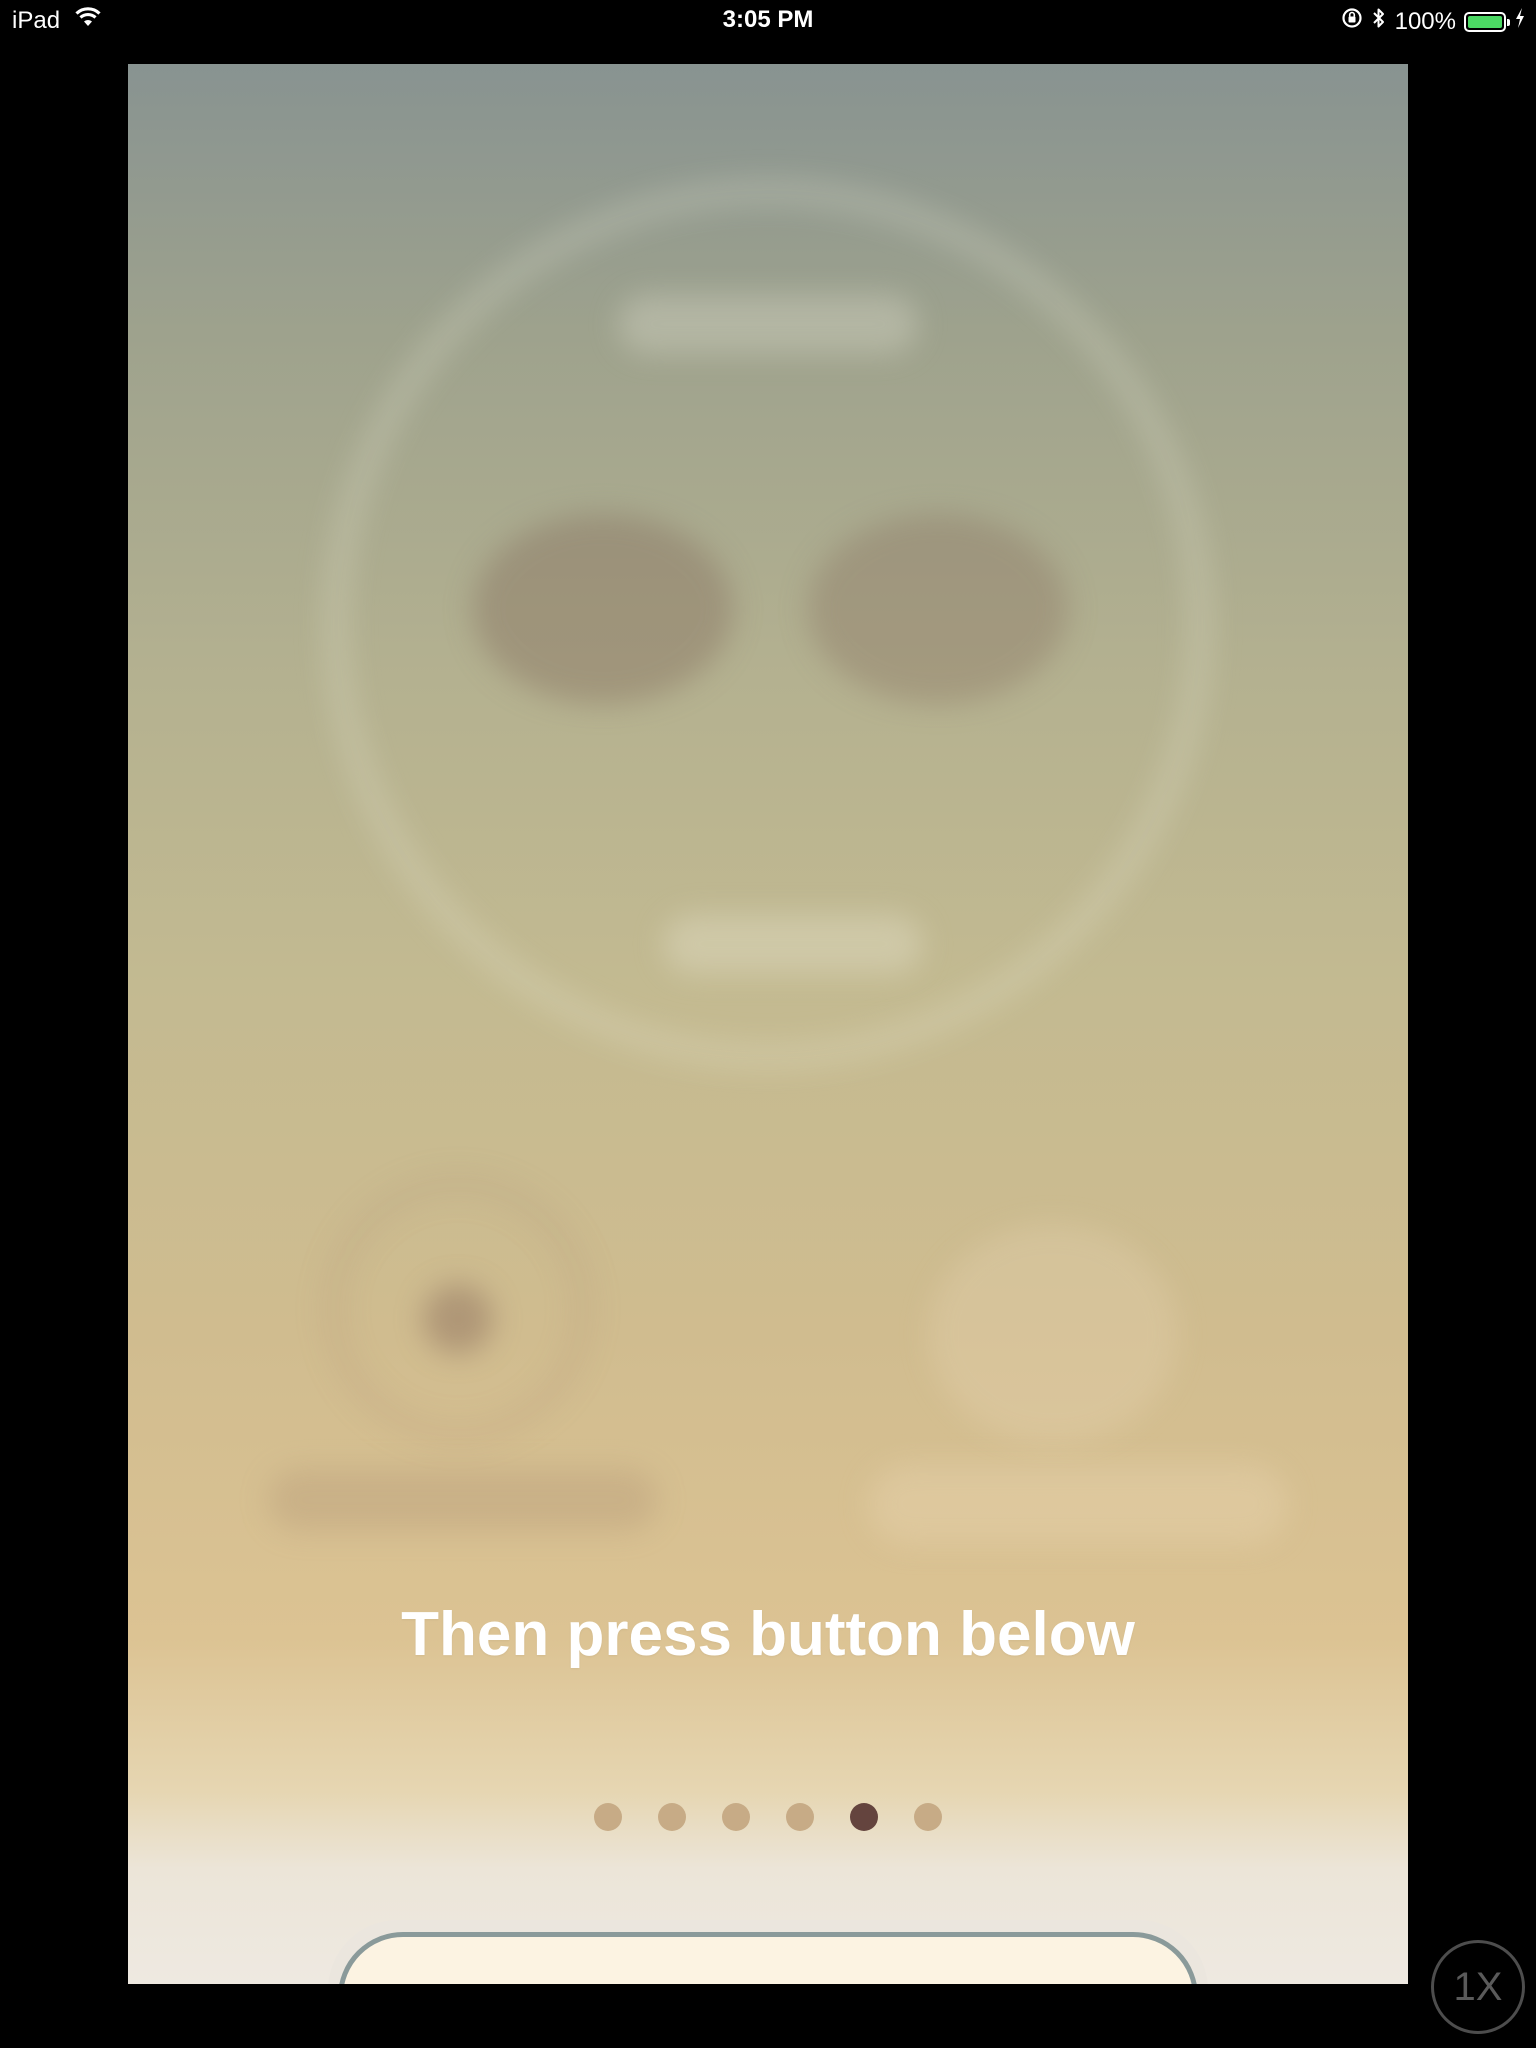  What do you see at coordinates (768, 1817) in the screenshot?
I see `page-indicator` at bounding box center [768, 1817].